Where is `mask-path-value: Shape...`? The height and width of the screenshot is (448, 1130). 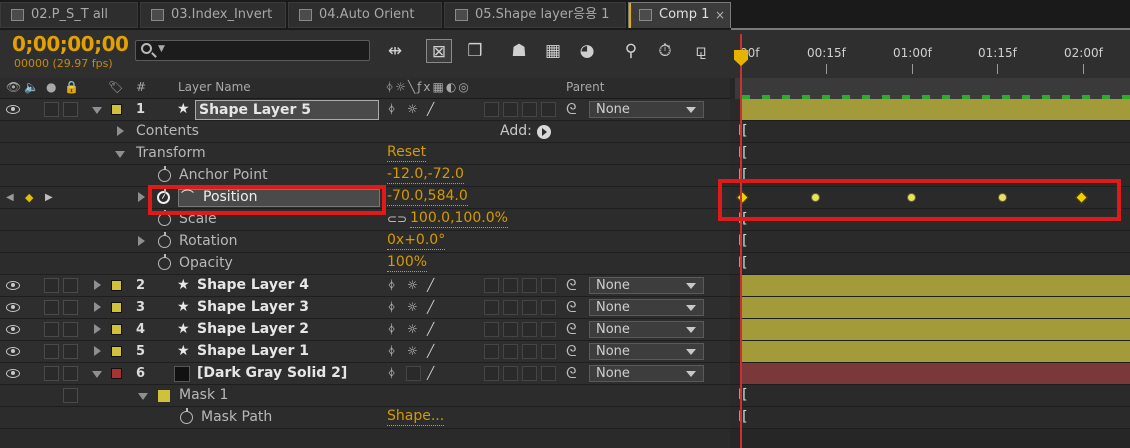 mask-path-value: Shape... is located at coordinates (416, 417).